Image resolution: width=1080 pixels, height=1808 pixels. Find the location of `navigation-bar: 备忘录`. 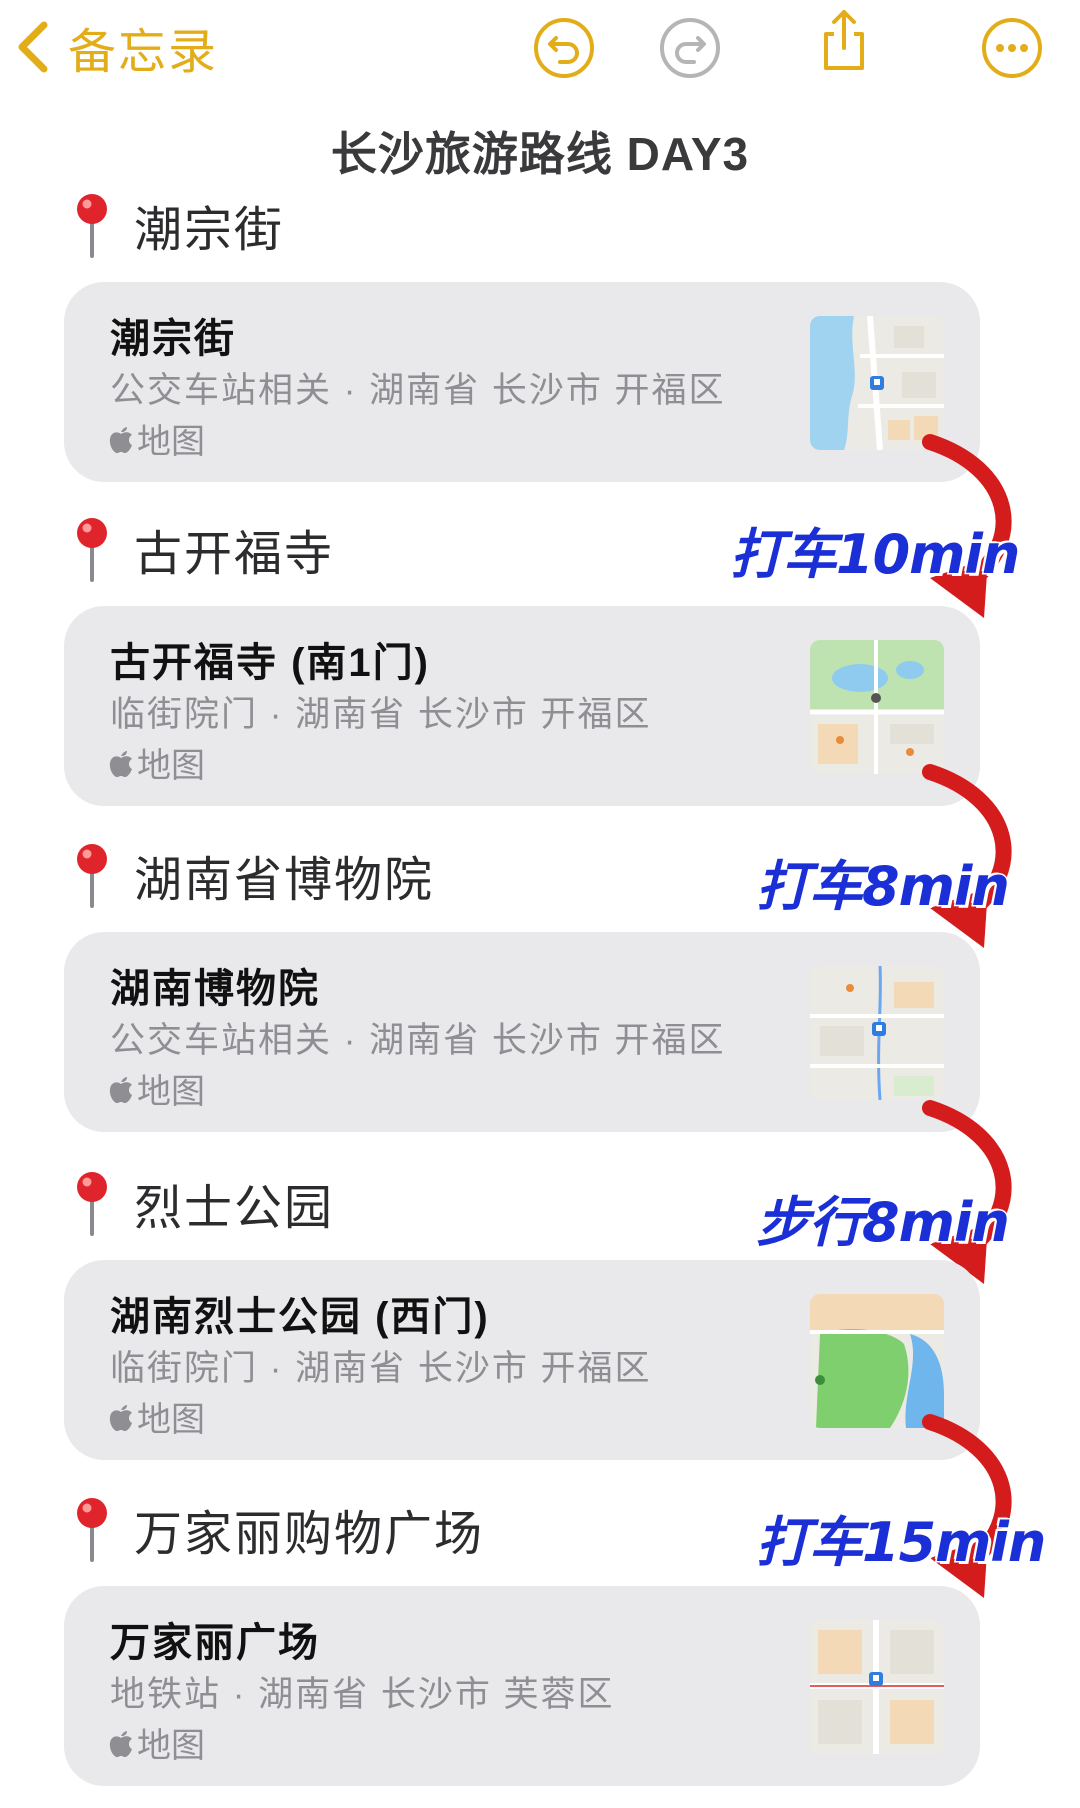

navigation-bar: 备忘录 is located at coordinates (540, 50).